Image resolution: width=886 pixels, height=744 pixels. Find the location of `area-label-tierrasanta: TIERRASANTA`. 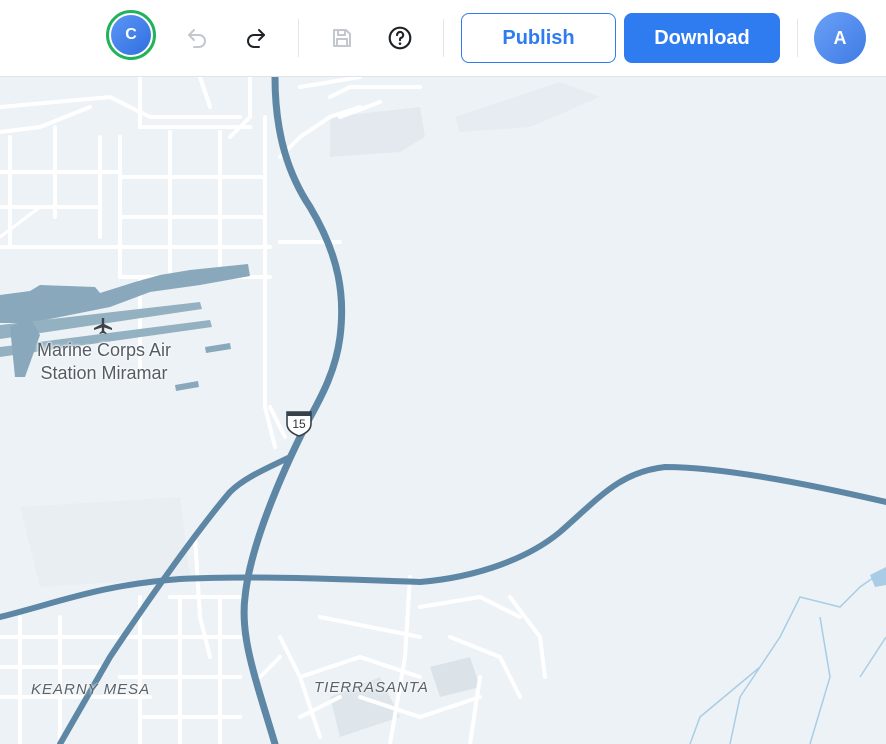

area-label-tierrasanta: TIERRASANTA is located at coordinates (371, 687).